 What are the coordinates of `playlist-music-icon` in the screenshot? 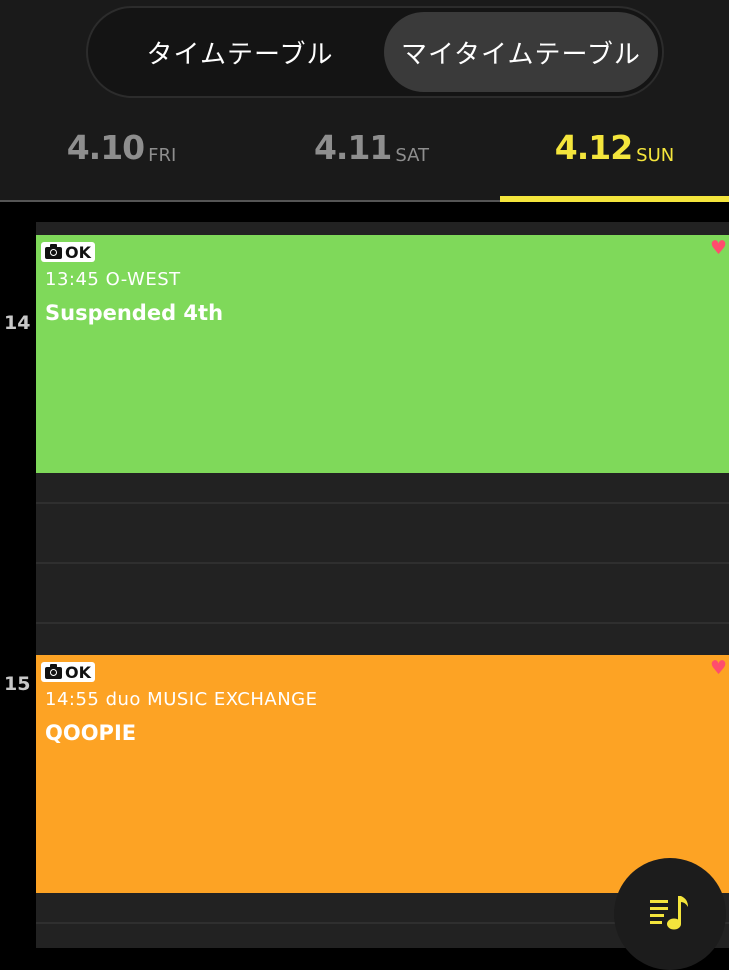 It's located at (669, 913).